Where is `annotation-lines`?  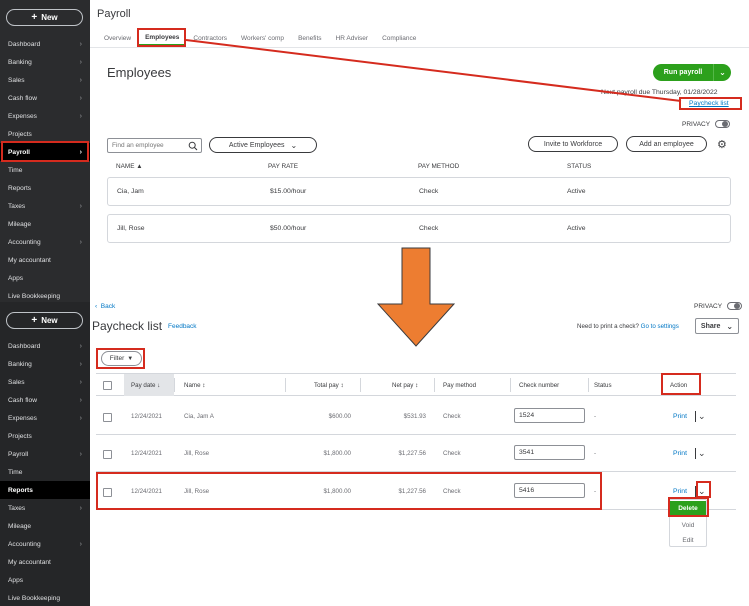 annotation-lines is located at coordinates (433, 70).